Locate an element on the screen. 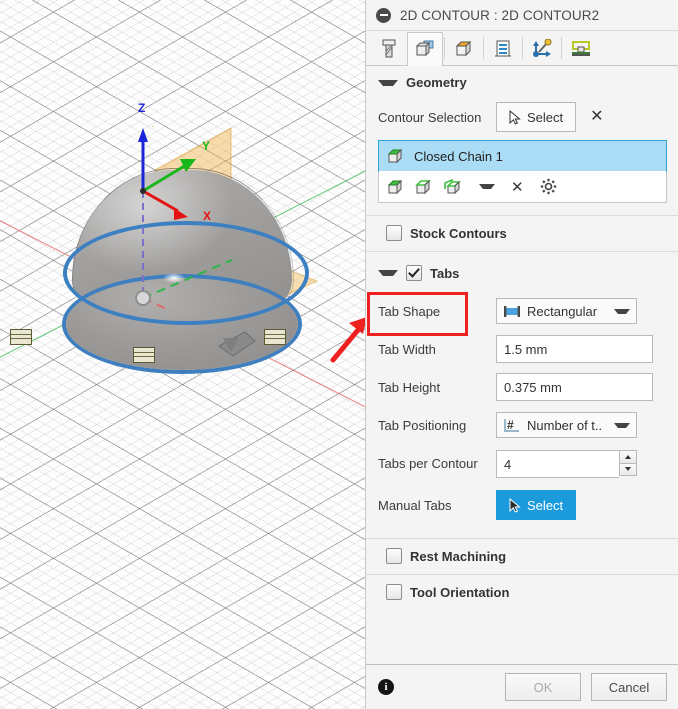  tab-manual-nc is located at coordinates (581, 48).